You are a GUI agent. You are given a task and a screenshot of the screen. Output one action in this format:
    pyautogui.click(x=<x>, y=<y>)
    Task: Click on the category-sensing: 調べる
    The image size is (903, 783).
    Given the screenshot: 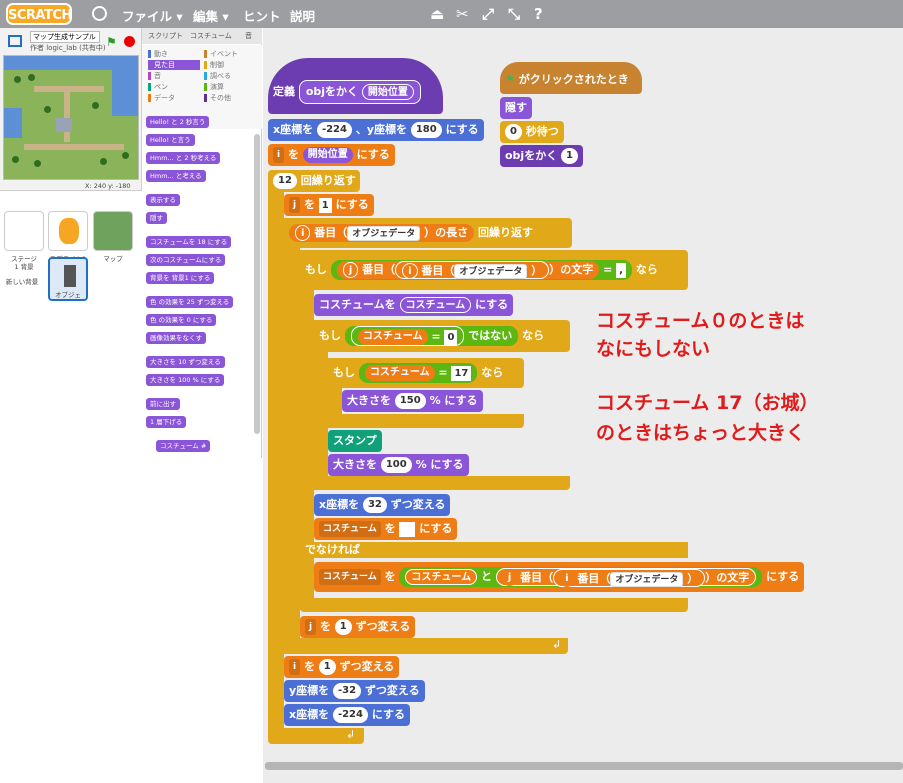 What is the action you would take?
    pyautogui.click(x=217, y=76)
    